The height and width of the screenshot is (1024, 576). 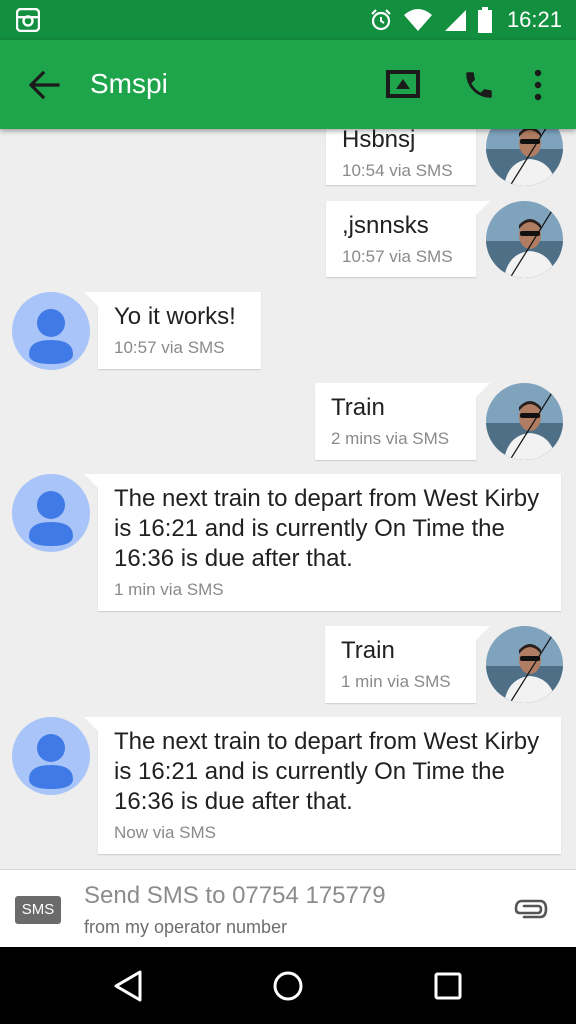 I want to click on status-bar: 16:21, so click(x=288, y=20).